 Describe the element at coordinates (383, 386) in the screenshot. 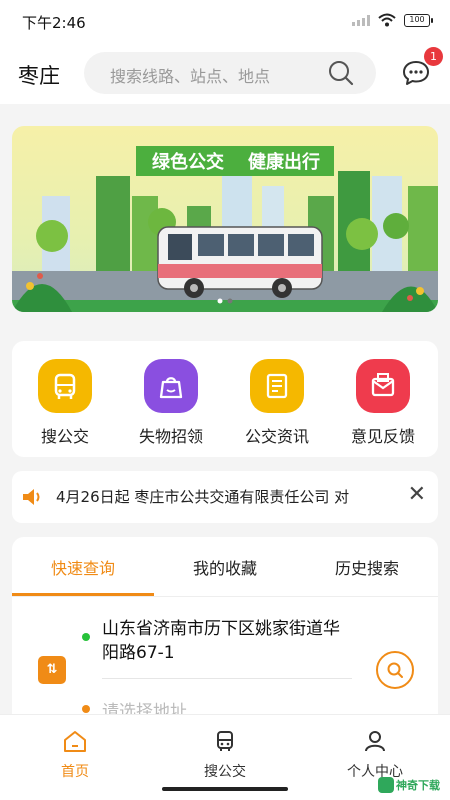

I see `feedback-mail-icon` at that location.